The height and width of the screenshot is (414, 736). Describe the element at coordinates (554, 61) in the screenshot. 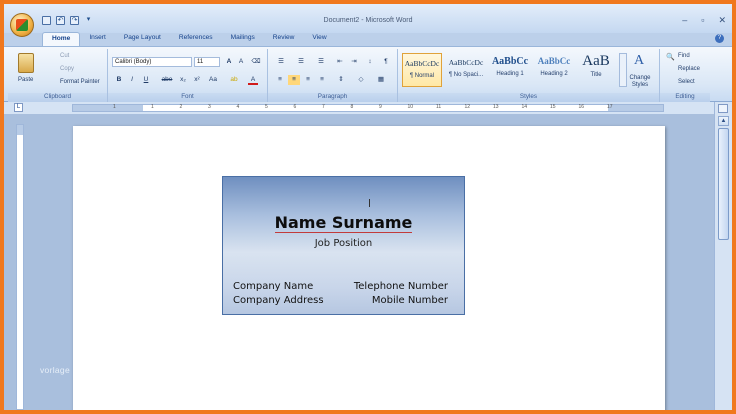

I see `style-heading-2-sample: AaBbCc` at that location.